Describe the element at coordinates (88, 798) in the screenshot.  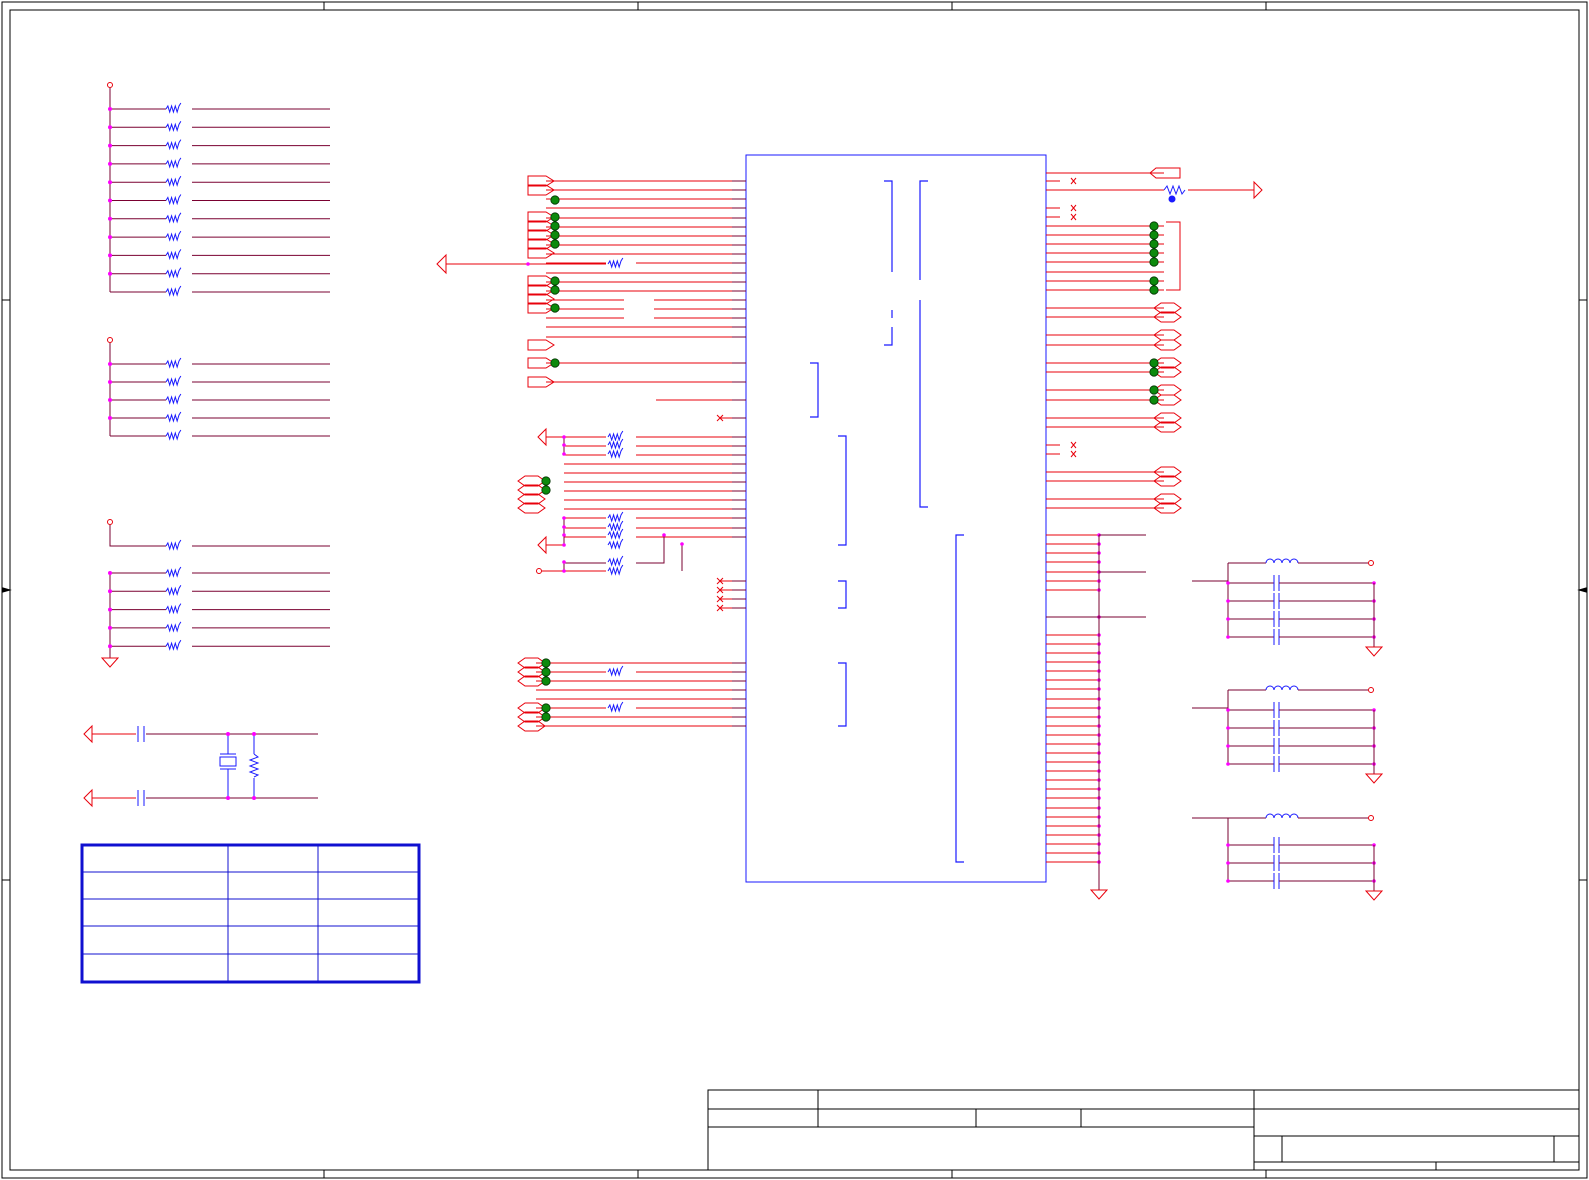
I see `offpage-connector-xout` at that location.